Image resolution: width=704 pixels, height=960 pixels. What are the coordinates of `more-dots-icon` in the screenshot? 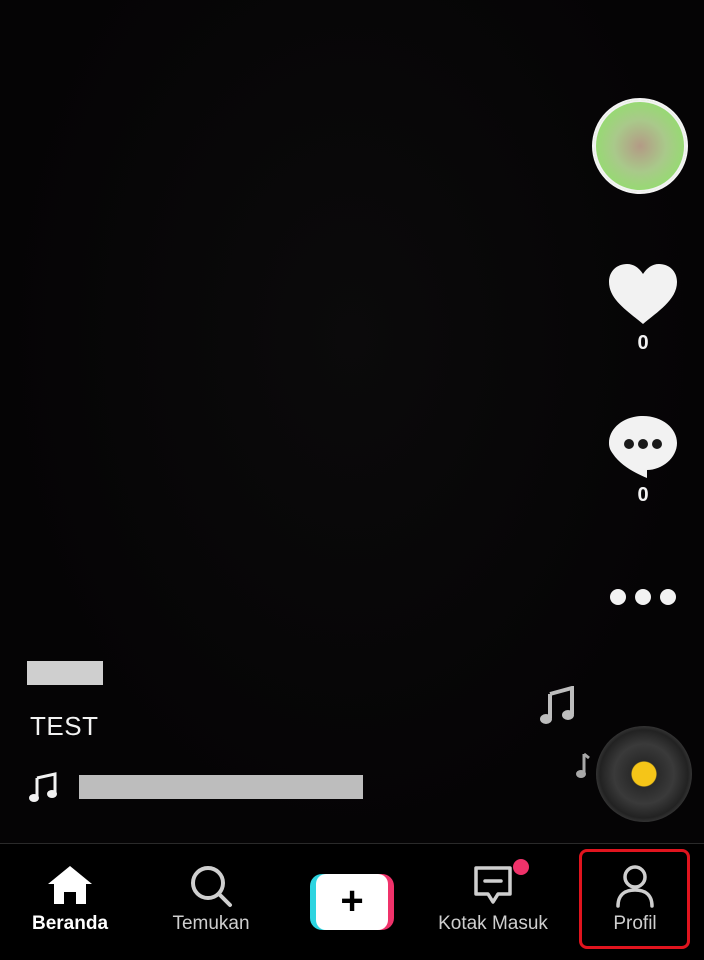 It's located at (643, 597).